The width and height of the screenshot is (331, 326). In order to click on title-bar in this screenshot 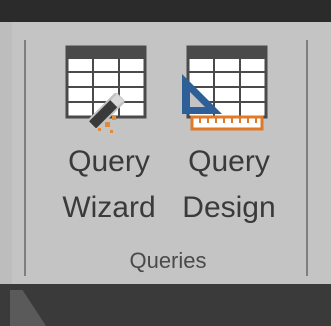, I will do `click(165, 11)`.